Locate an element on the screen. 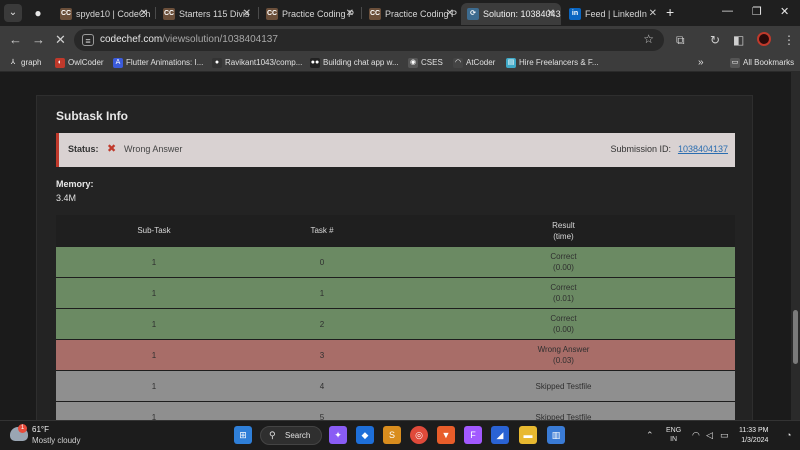 The image size is (800, 450). extensions-icon: ⧉ is located at coordinates (680, 40).